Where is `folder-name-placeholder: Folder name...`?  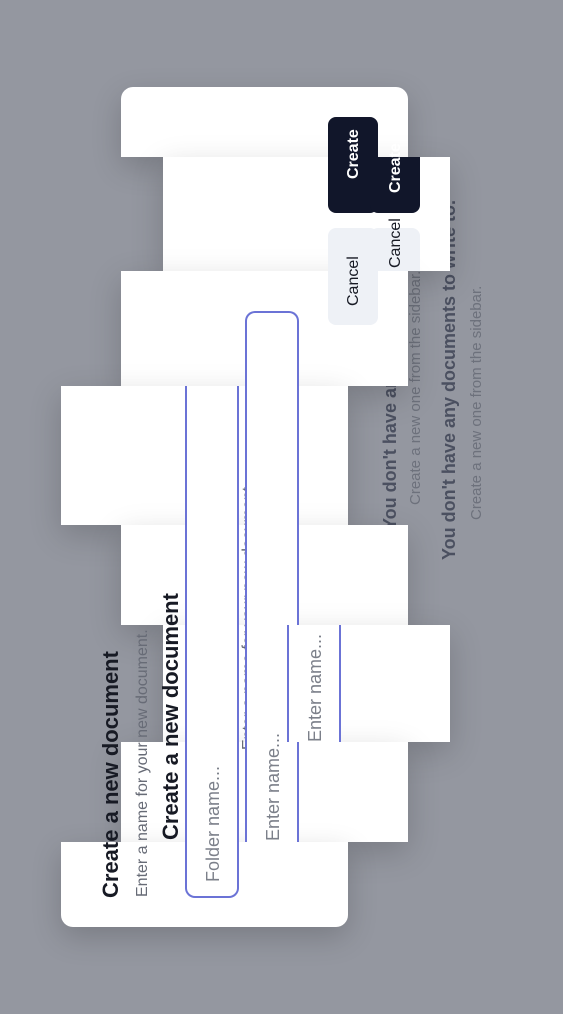 folder-name-placeholder: Folder name... is located at coordinates (213, 823).